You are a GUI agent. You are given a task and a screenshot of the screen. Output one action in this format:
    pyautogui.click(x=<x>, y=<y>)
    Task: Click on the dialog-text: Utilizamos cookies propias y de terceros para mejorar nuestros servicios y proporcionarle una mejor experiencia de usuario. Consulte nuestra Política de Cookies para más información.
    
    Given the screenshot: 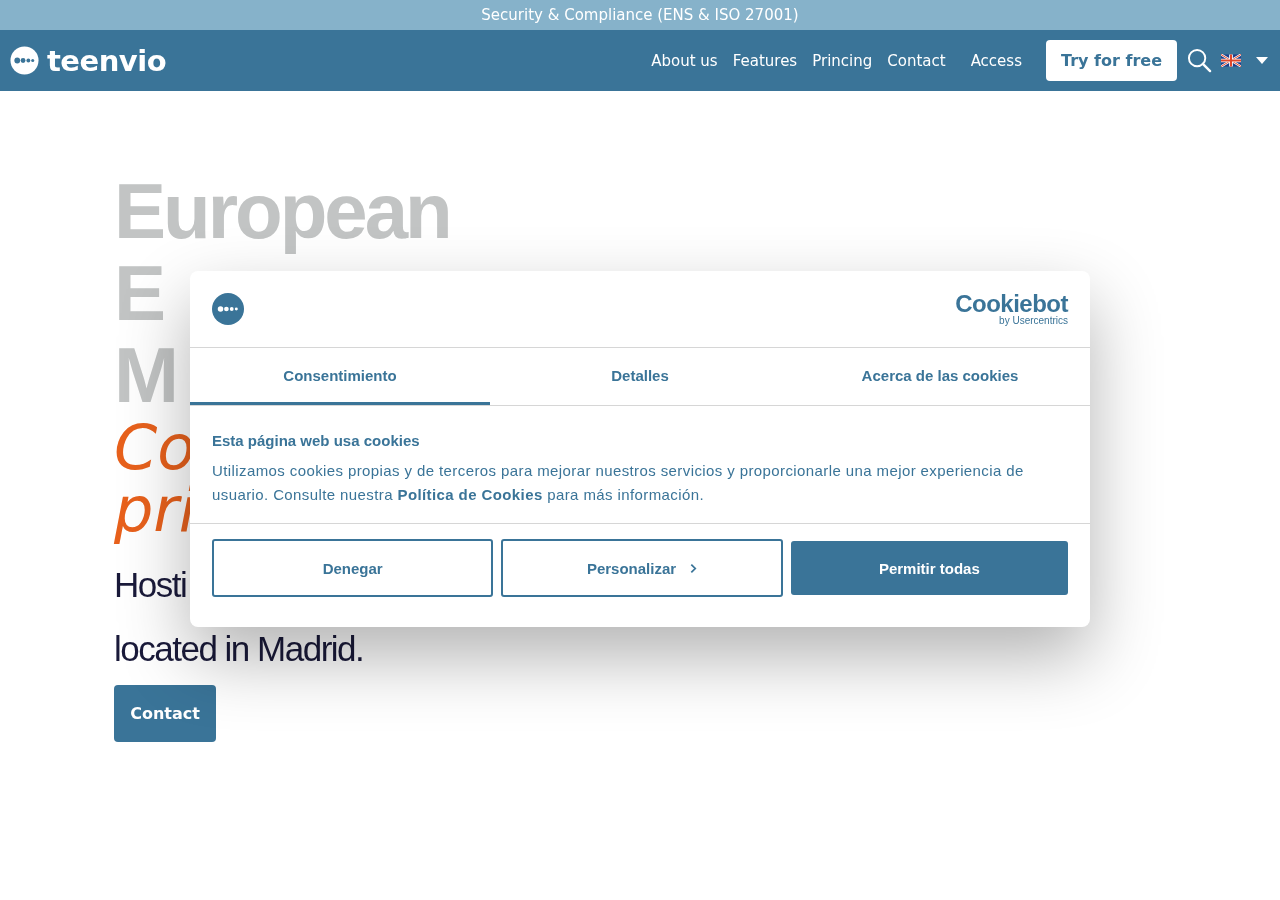 What is the action you would take?
    pyautogui.click(x=618, y=483)
    